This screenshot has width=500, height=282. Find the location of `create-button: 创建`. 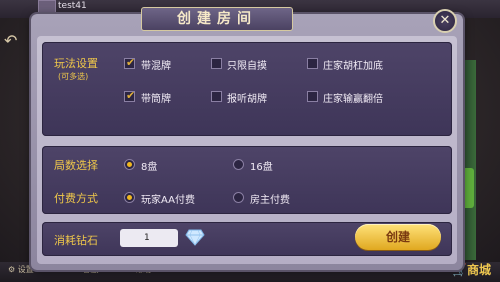

create-button: 创建 is located at coordinates (398, 237).